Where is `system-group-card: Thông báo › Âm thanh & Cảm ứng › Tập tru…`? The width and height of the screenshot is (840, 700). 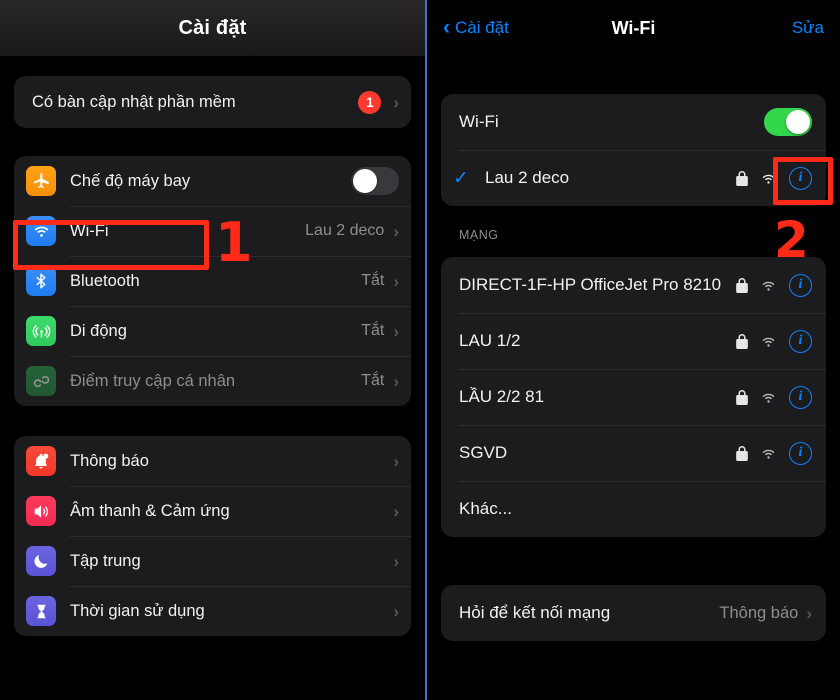 system-group-card: Thông báo › Âm thanh & Cảm ứng › Tập tru… is located at coordinates (212, 536).